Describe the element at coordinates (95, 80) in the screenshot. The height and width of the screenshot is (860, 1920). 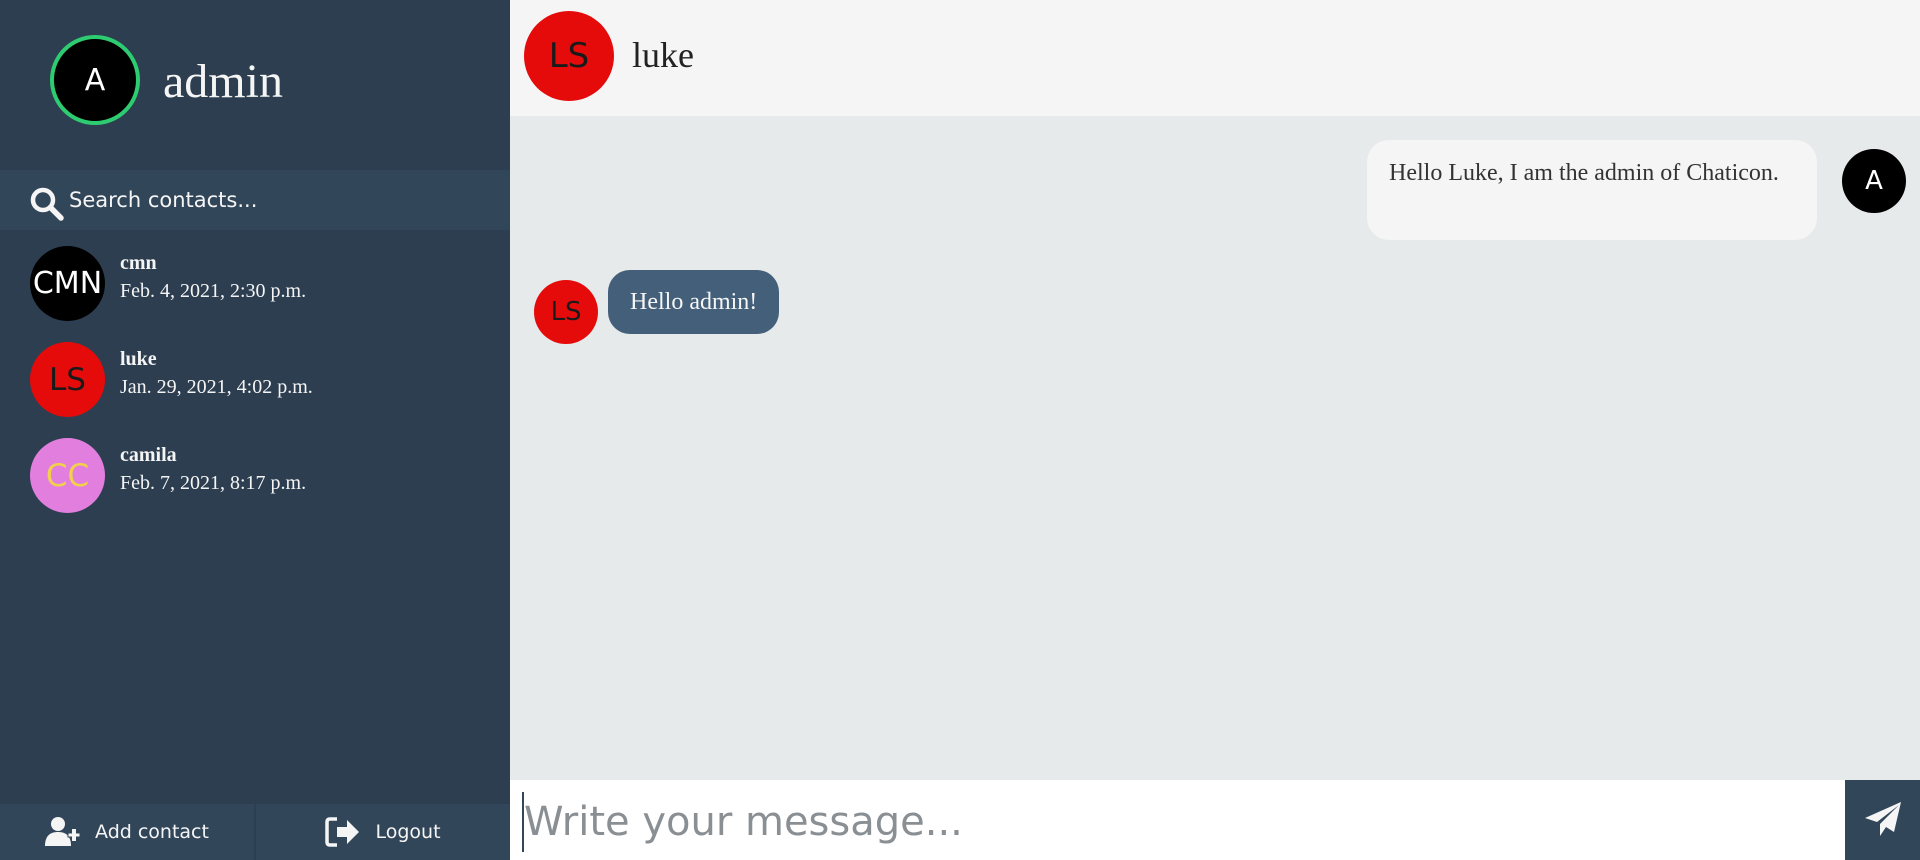
I see `profile-avatar: A` at that location.